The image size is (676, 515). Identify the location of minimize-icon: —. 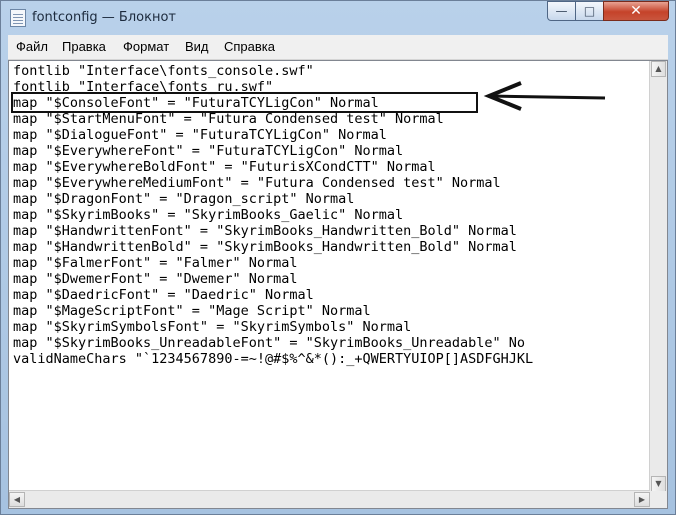
(561, 11).